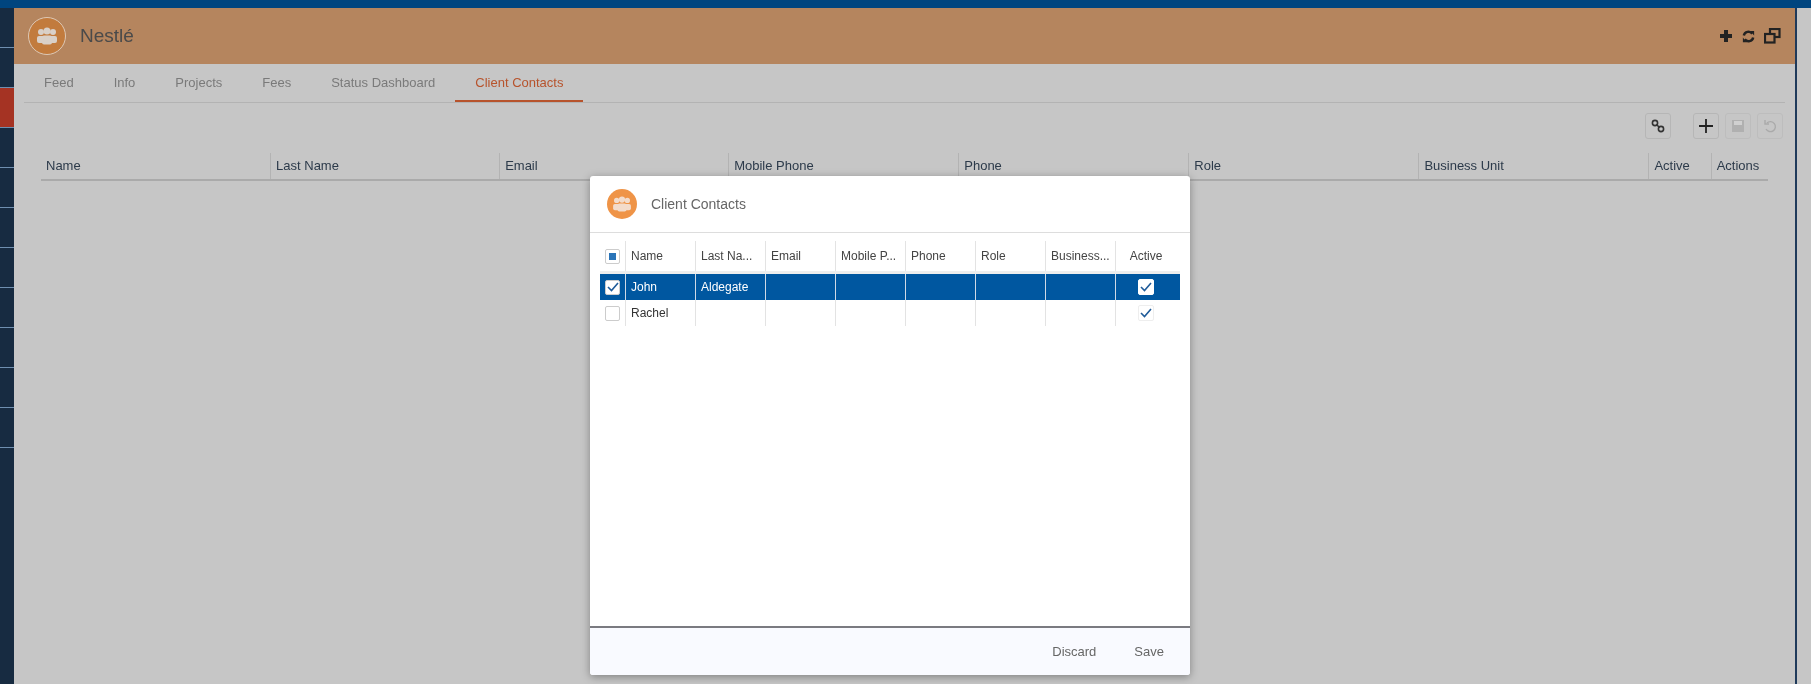 This screenshot has width=1811, height=684. What do you see at coordinates (1149, 651) in the screenshot?
I see `footer-button: Save` at bounding box center [1149, 651].